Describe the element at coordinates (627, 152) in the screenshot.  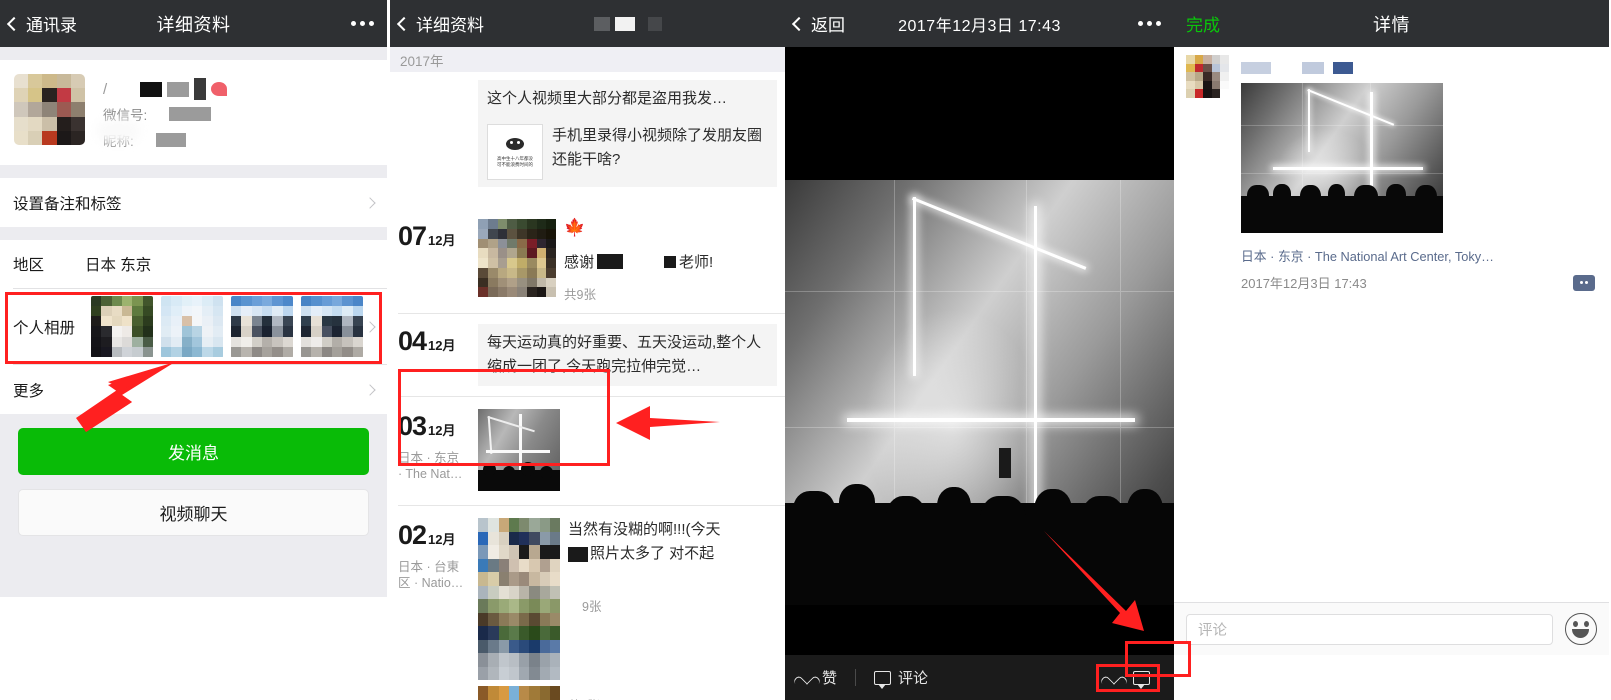
I see `moment-video-card: 高中生十八年都没 可不能浪费时间的 手机里录得小视频除了发朋友圈还能干啥?` at that location.